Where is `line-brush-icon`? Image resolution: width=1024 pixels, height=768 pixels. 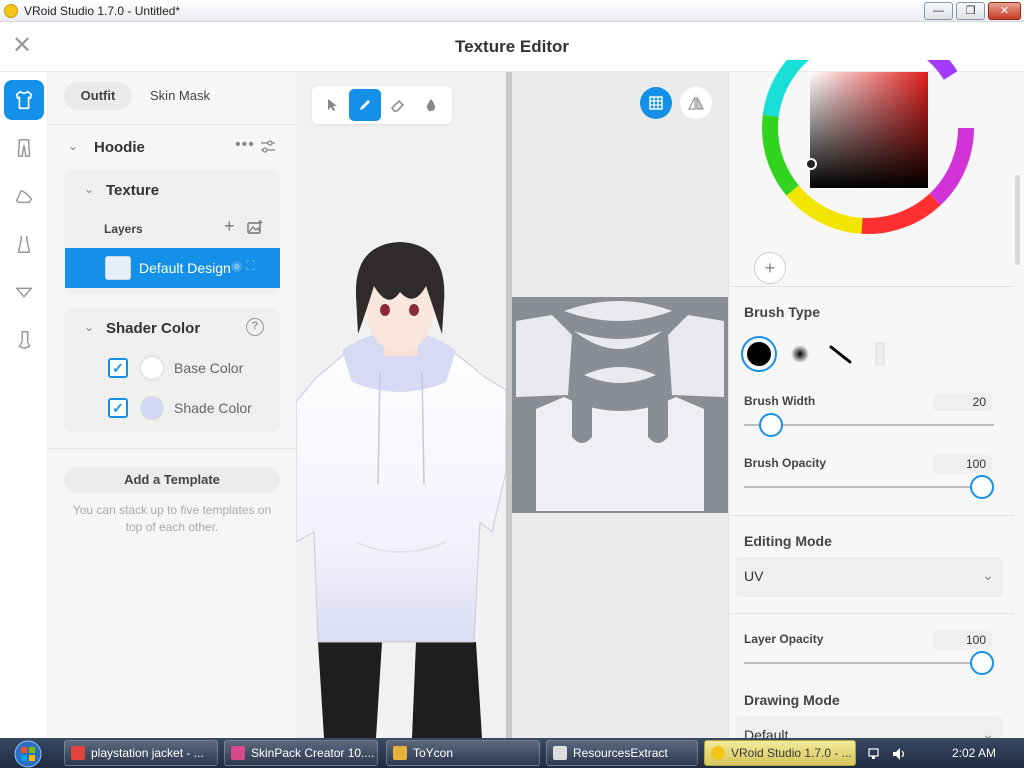 line-brush-icon is located at coordinates (840, 354).